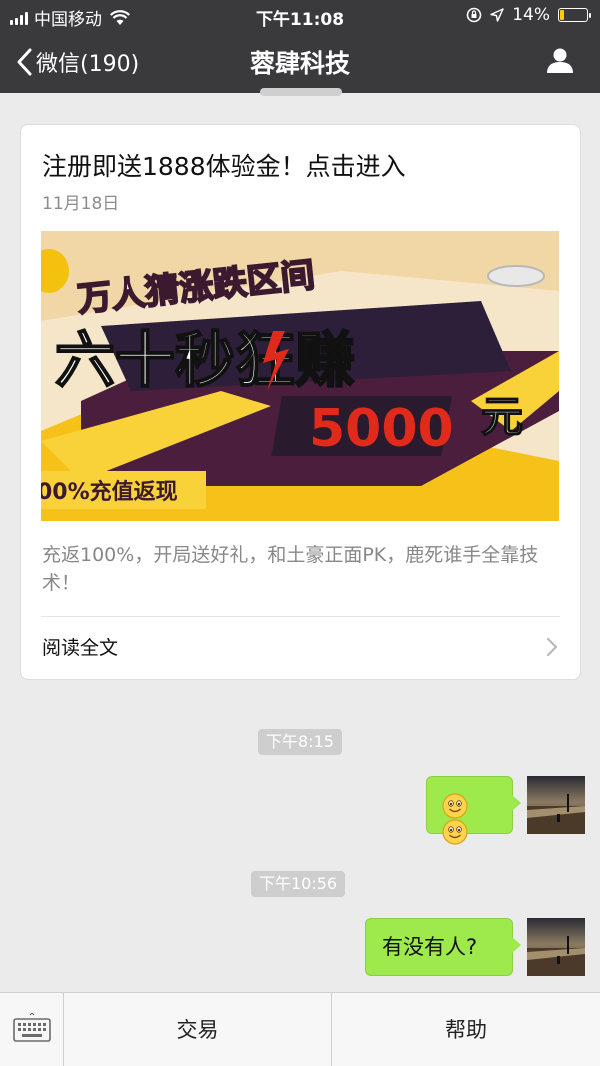  I want to click on article-description: 充返100%，开局送好礼，和土豪正面PK，鹿死谁手全靠技术！, so click(290, 569).